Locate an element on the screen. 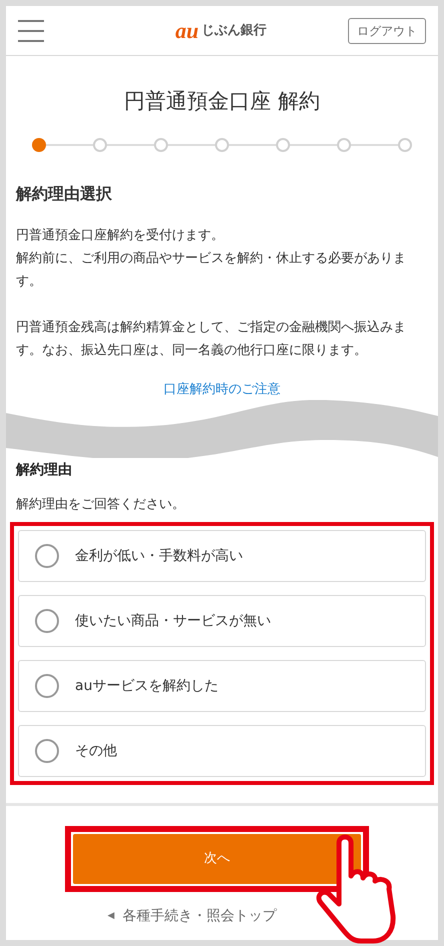  logo-mark: au is located at coordinates (187, 31).